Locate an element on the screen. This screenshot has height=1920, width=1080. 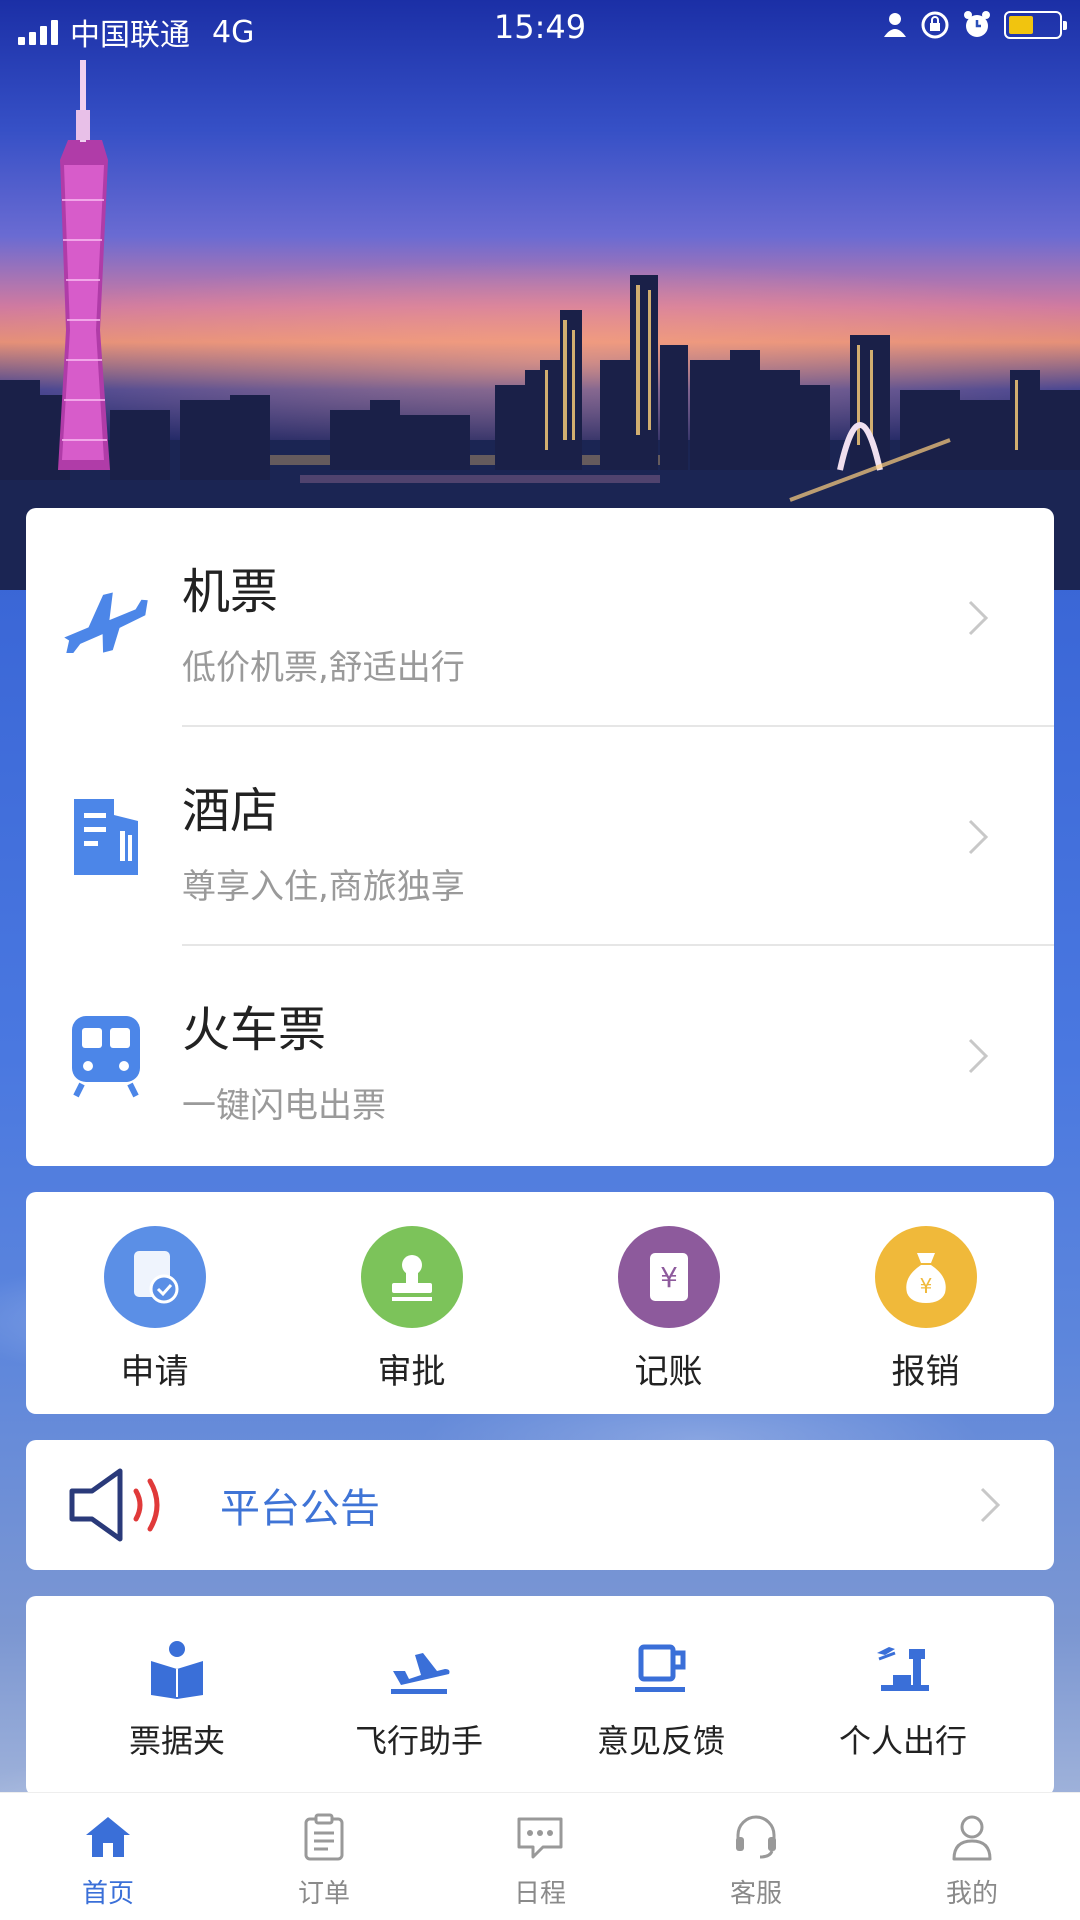
service-title: 火车票 is located at coordinates (254, 1030).